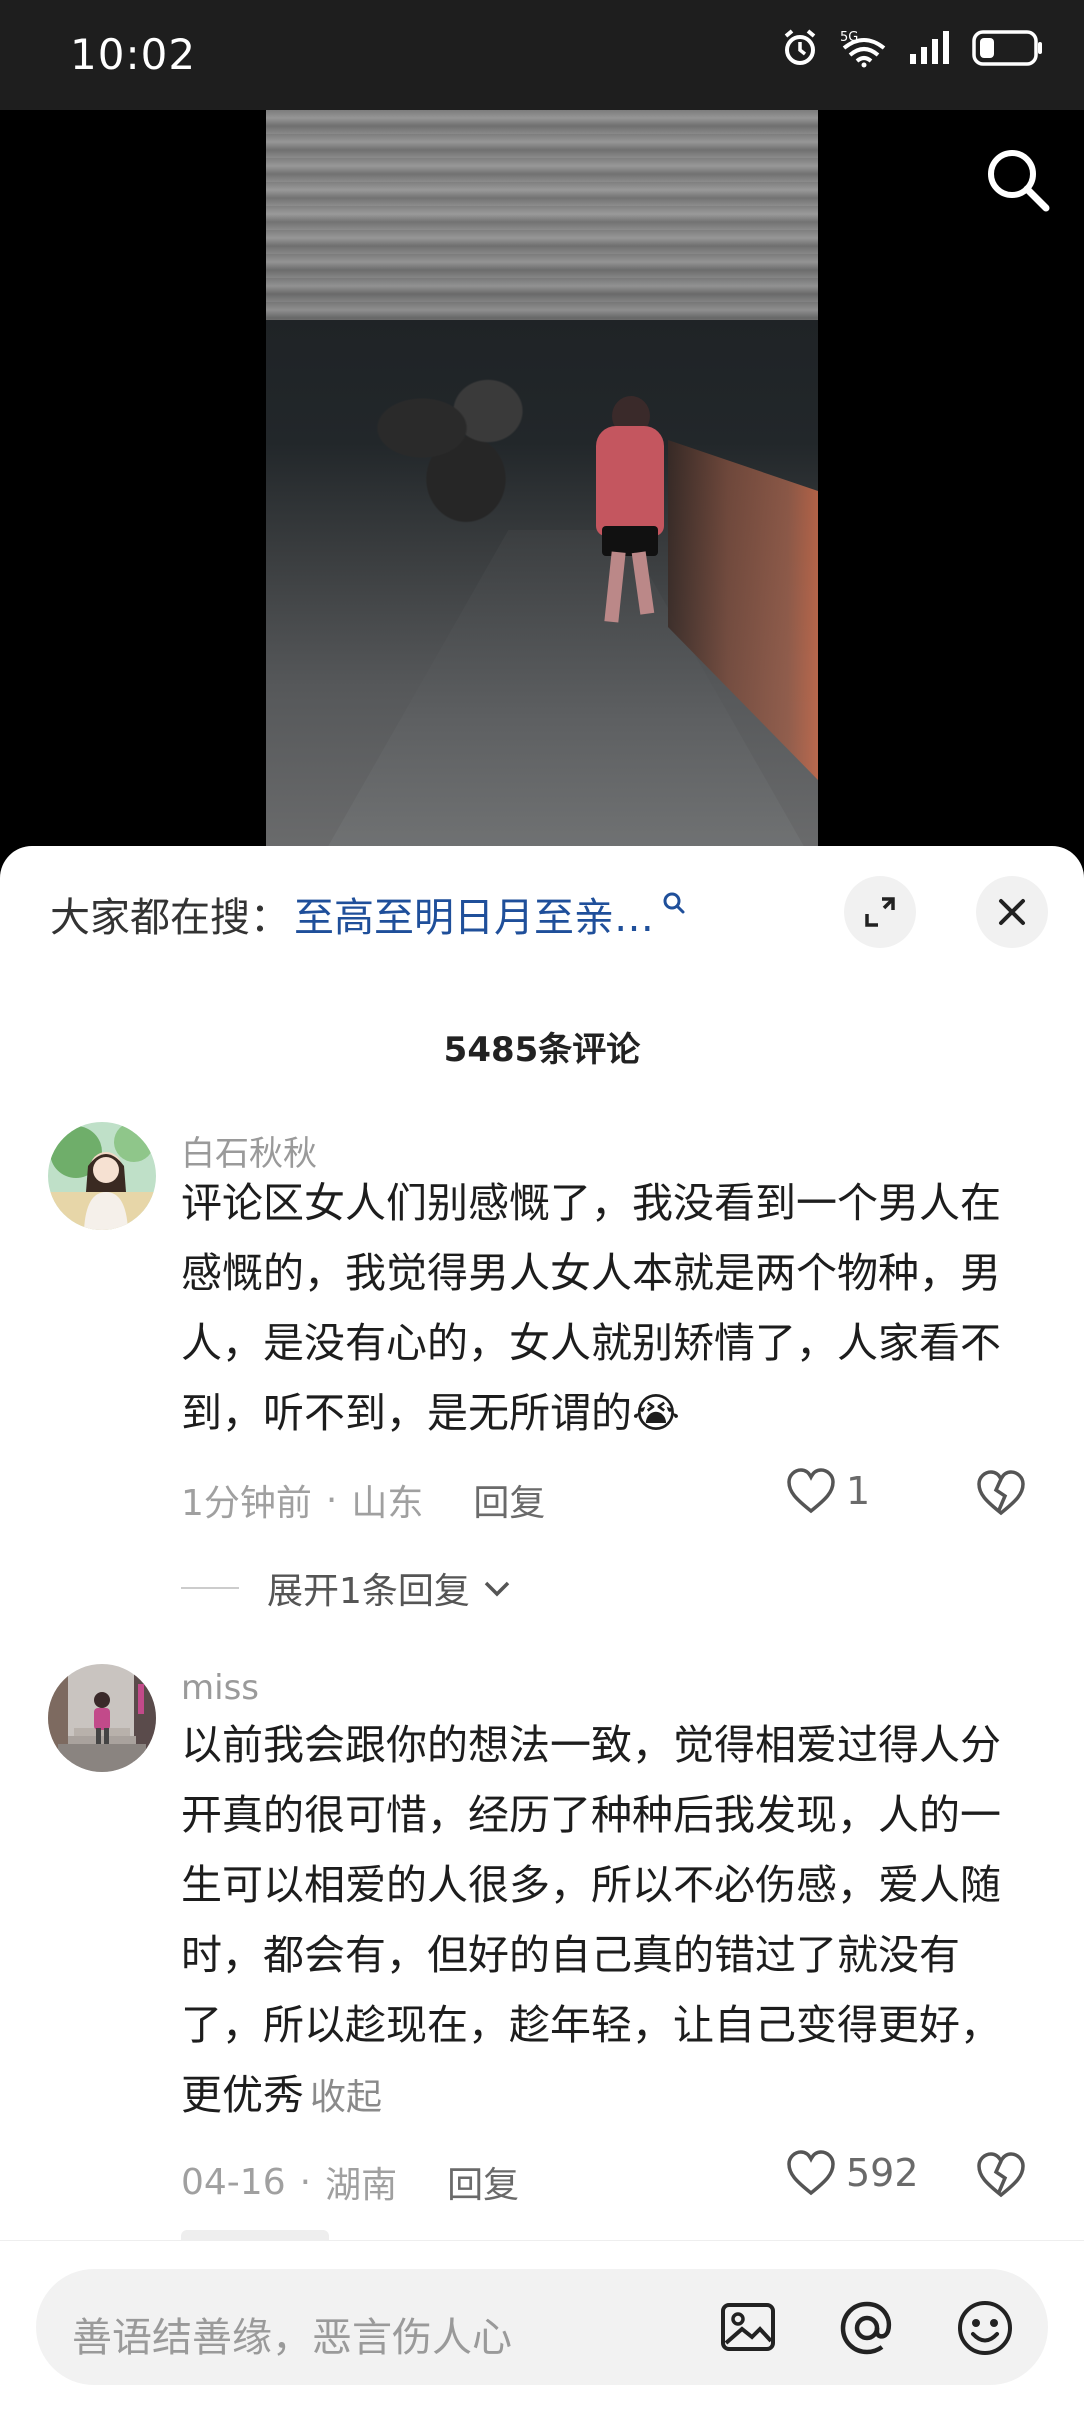 The height and width of the screenshot is (2413, 1084). I want to click on expand-icon, so click(880, 912).